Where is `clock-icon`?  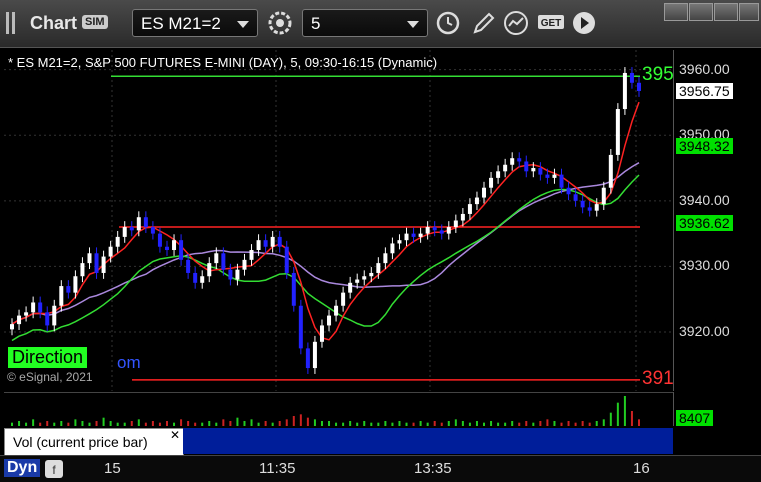 clock-icon is located at coordinates (448, 23).